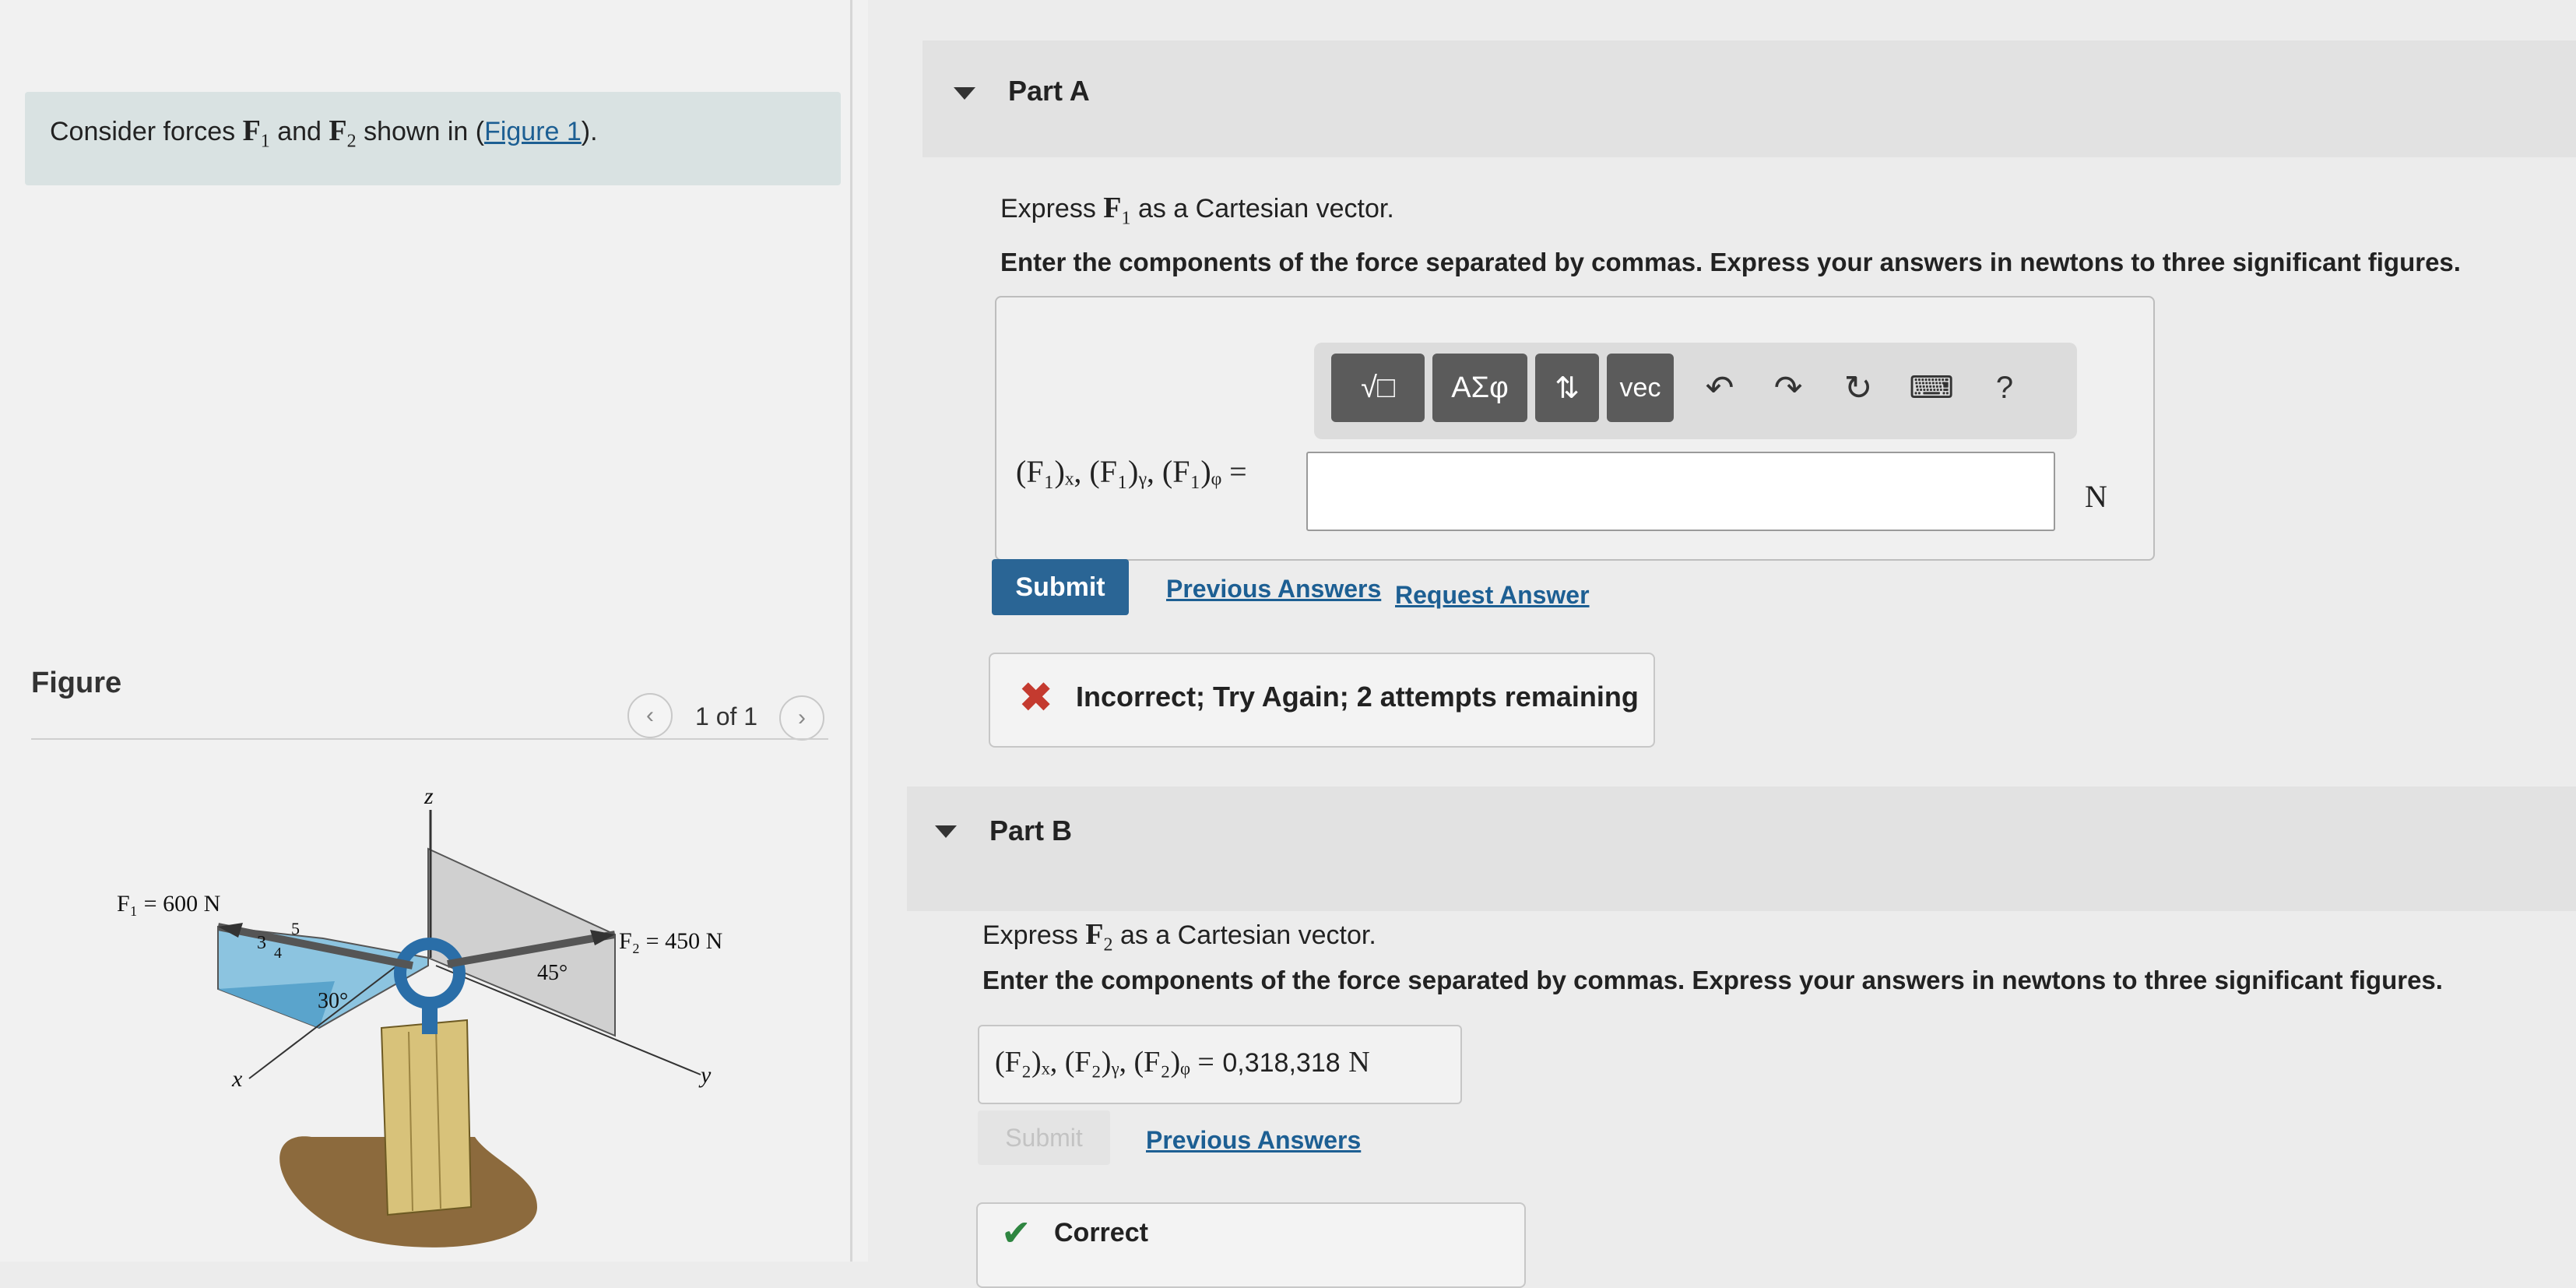 The image size is (2576, 1288). I want to click on greek-button: ΑΣφ, so click(1480, 388).